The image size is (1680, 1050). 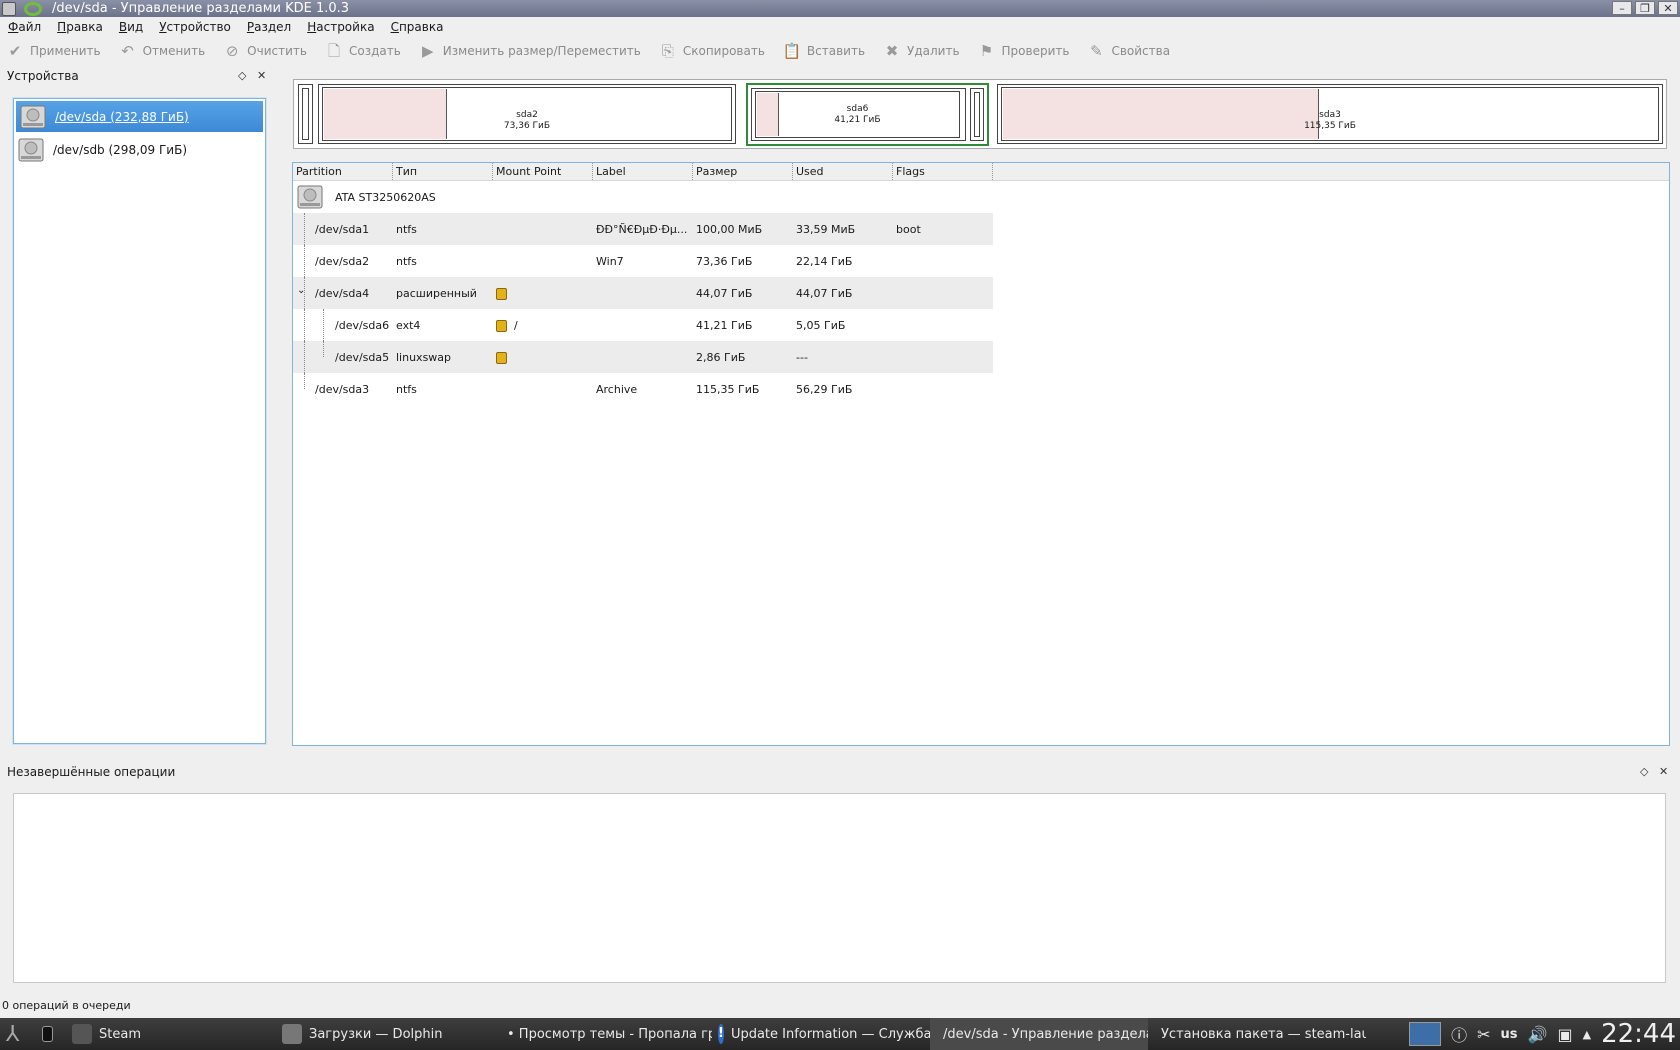 What do you see at coordinates (721, 357) in the screenshot?
I see `size-cell: 2,86 ГиБ` at bounding box center [721, 357].